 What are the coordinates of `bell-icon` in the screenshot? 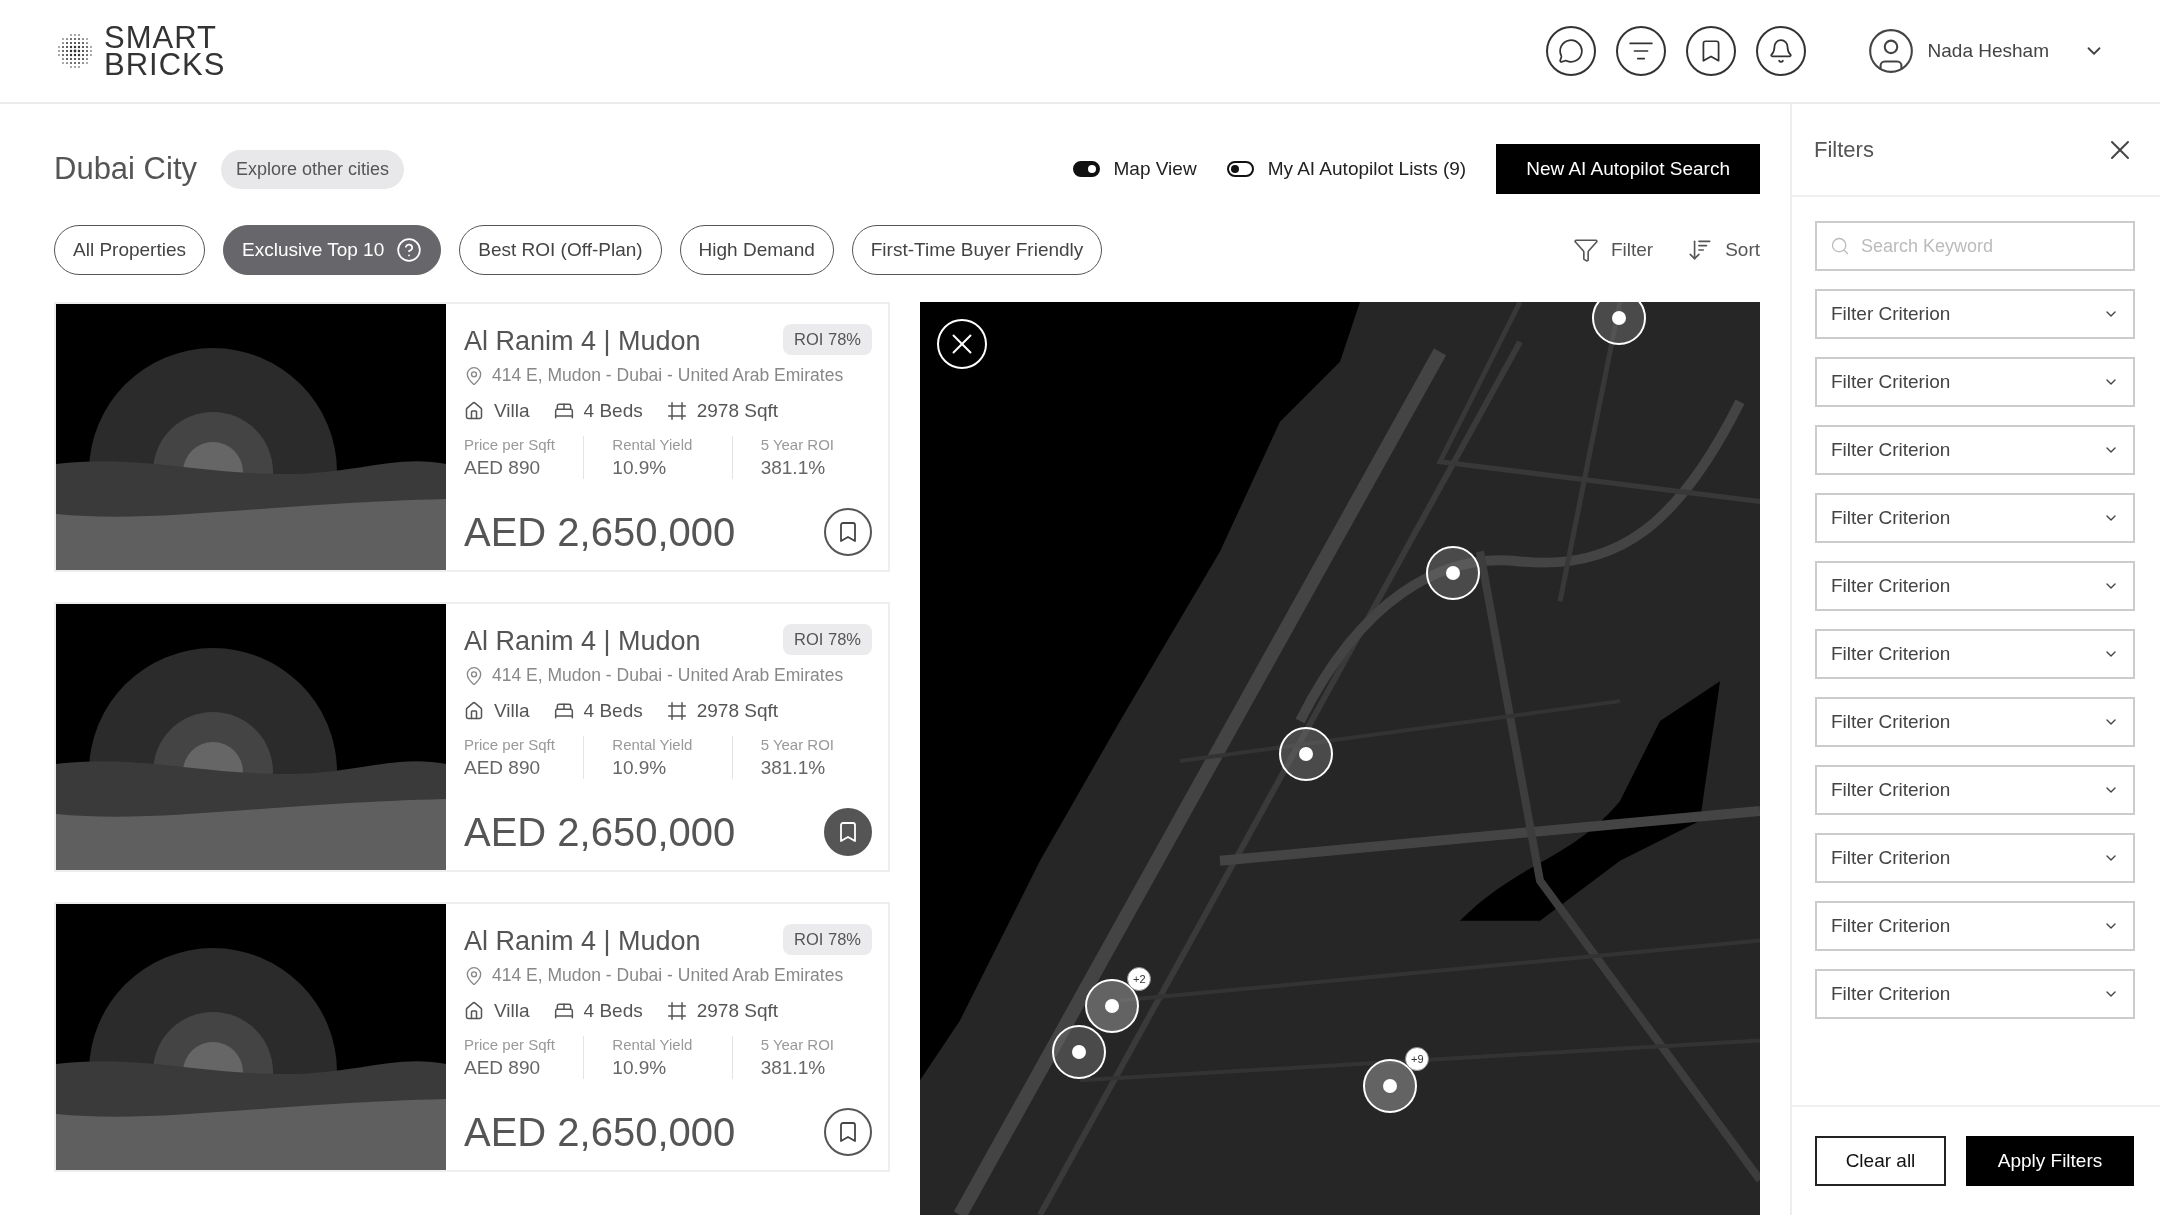 It's located at (1780, 51).